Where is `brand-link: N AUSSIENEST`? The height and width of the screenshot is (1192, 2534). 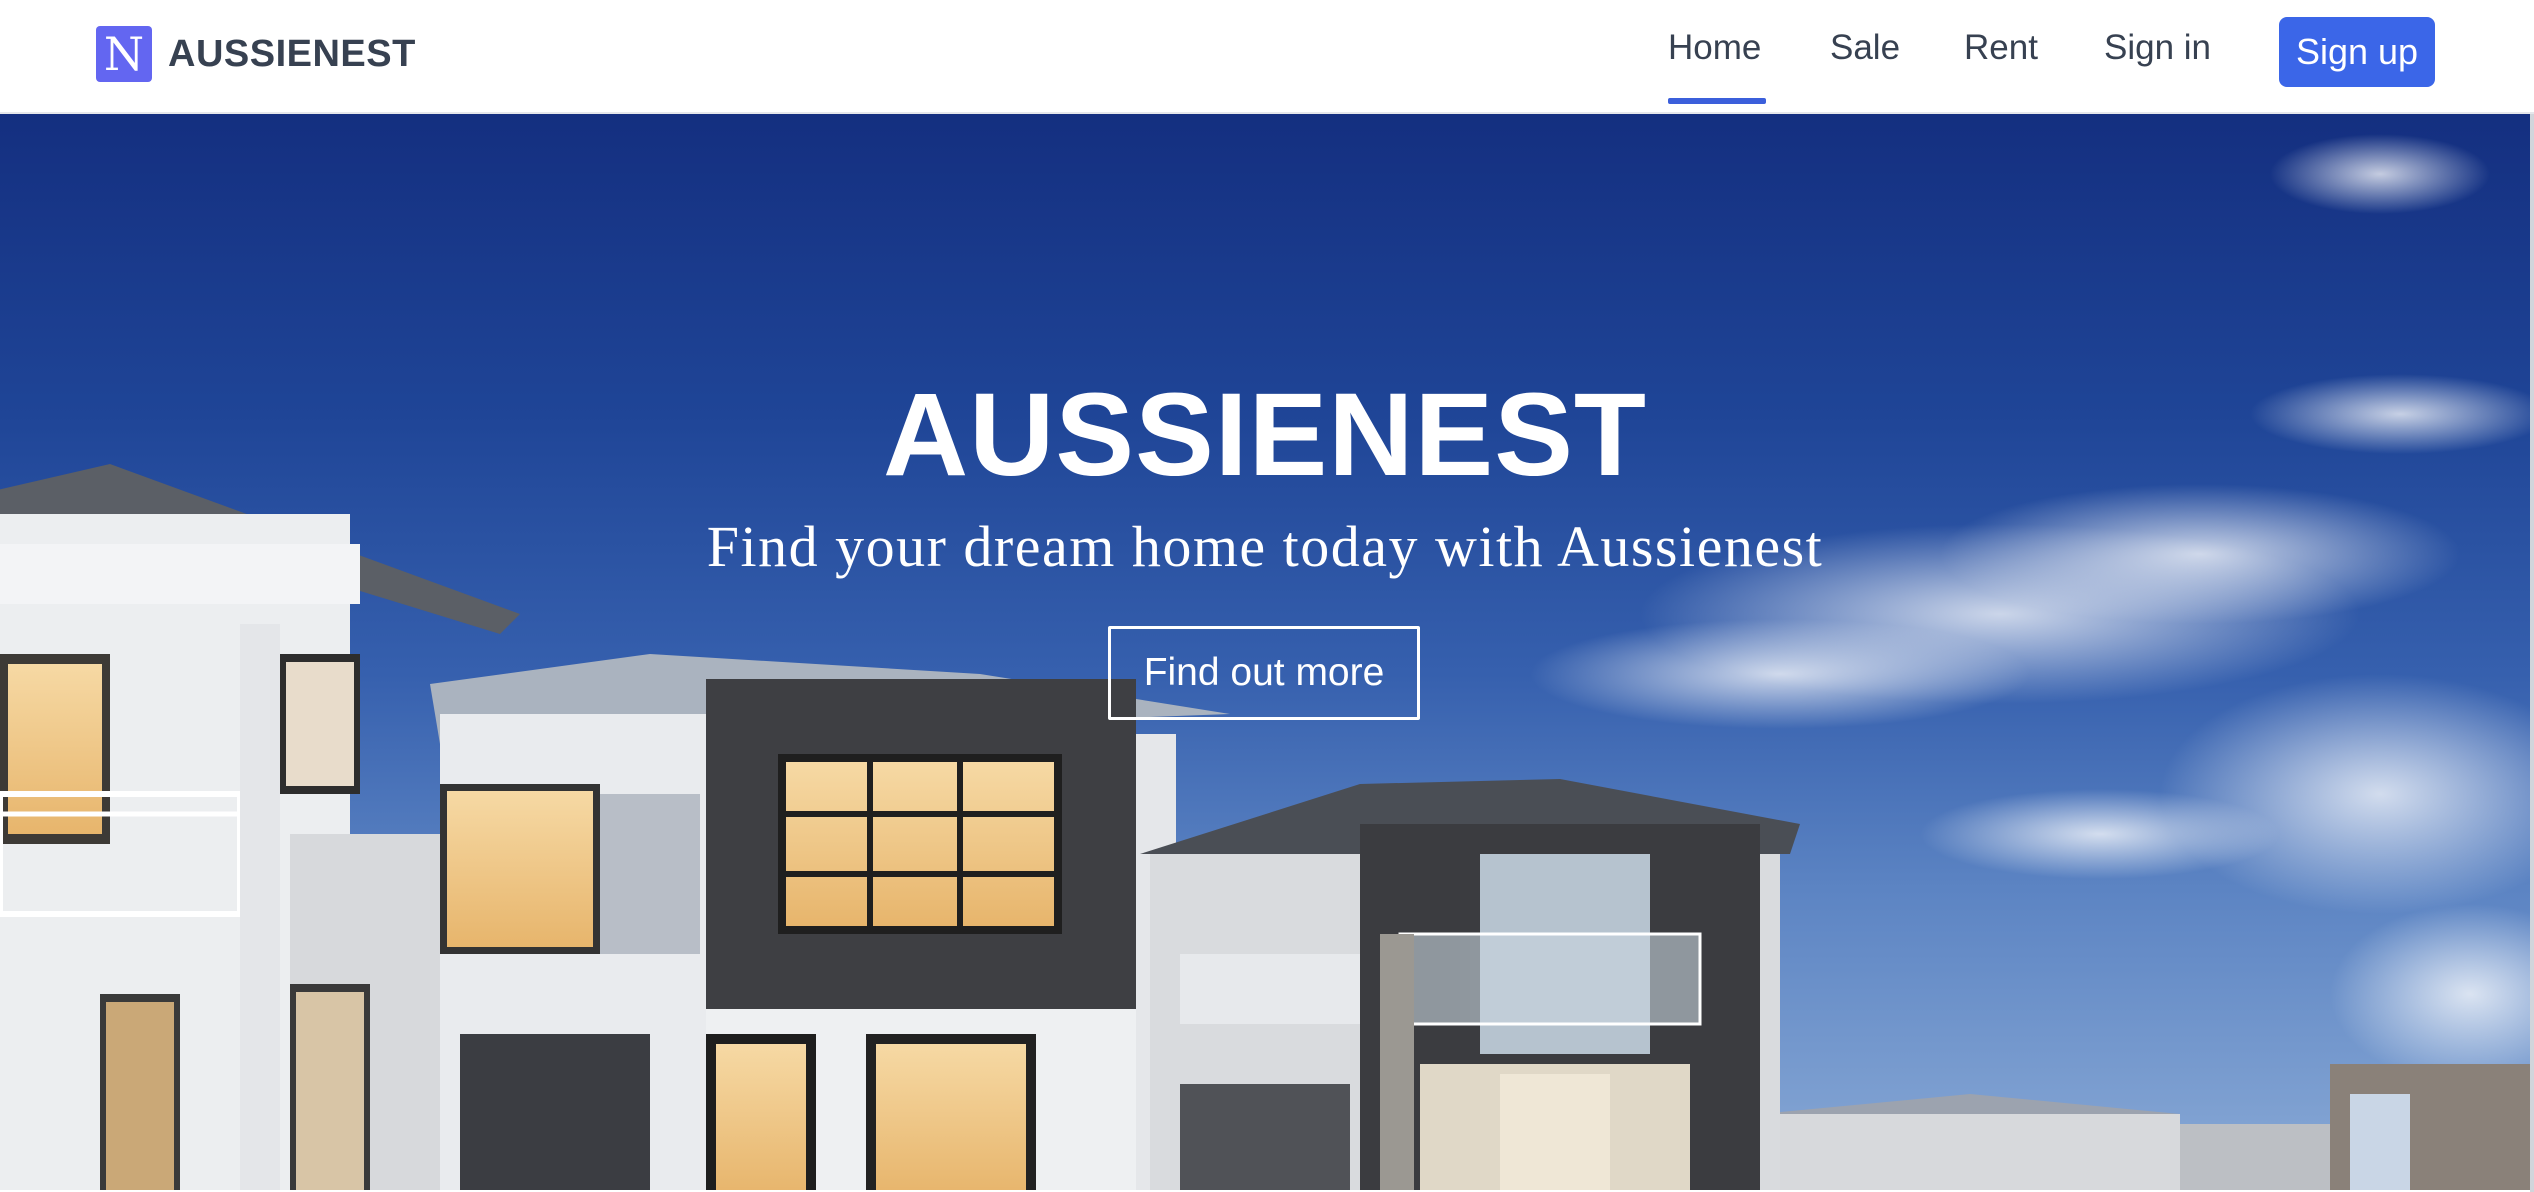 brand-link: N AUSSIENEST is located at coordinates (256, 54).